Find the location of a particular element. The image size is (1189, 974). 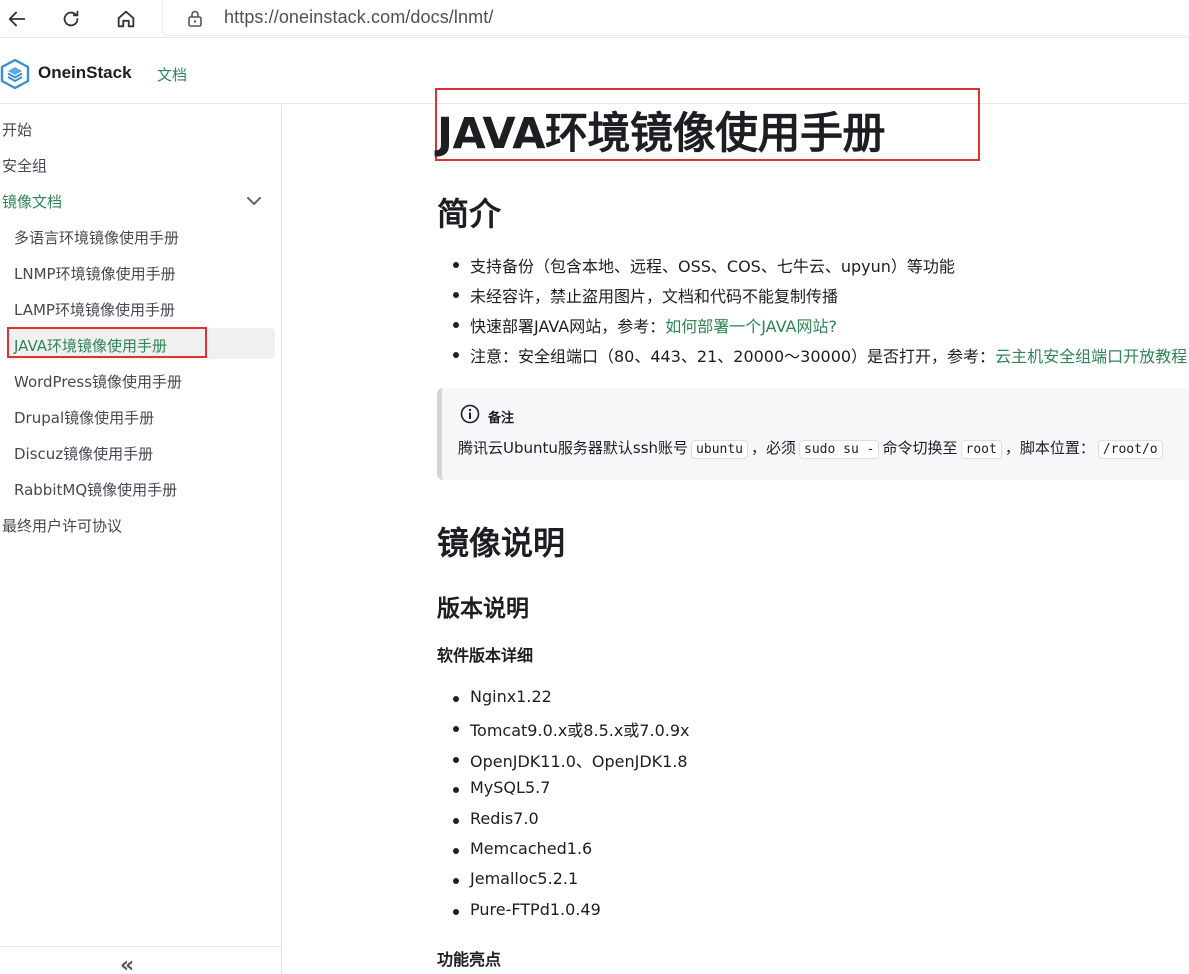

collapse-sidebar-icon: « is located at coordinates (127, 964).